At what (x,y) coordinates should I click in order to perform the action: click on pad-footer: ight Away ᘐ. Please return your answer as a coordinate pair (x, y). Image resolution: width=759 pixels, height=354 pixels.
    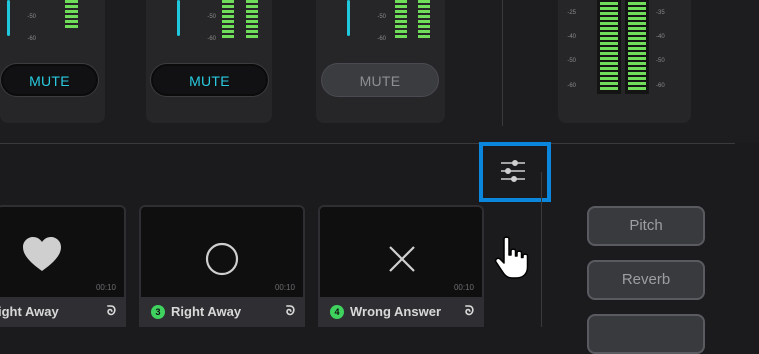
    Looking at the image, I should click on (62, 312).